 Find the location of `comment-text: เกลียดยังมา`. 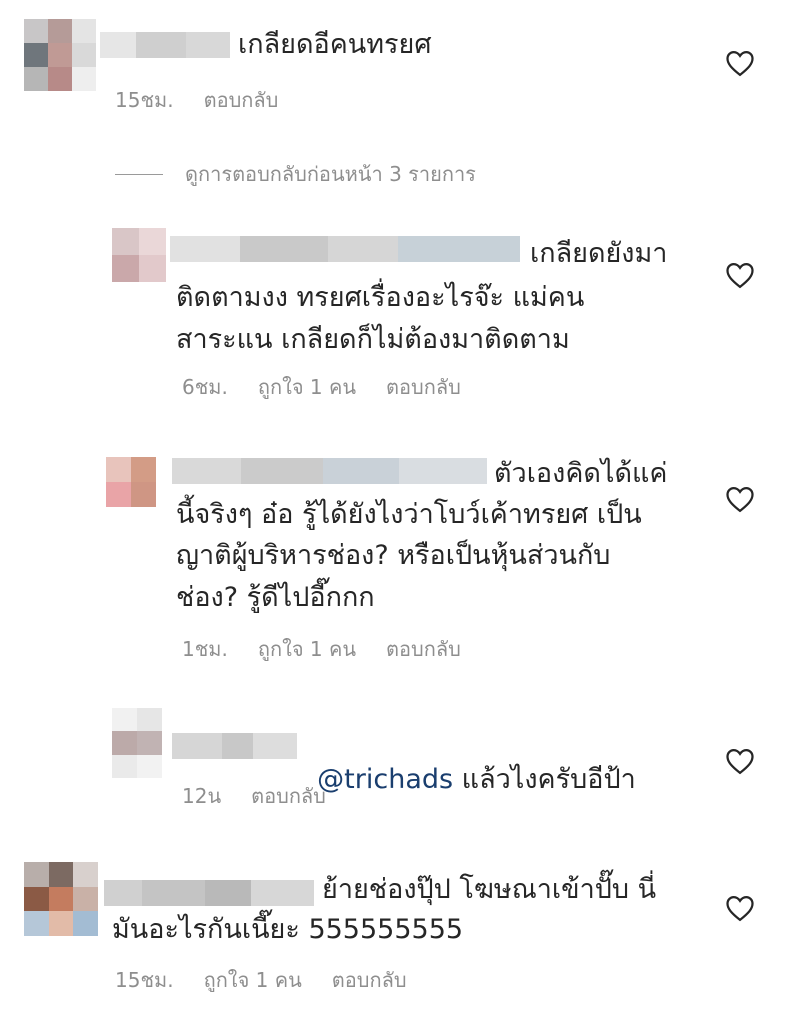

comment-text: เกลียดยังมา is located at coordinates (599, 253).